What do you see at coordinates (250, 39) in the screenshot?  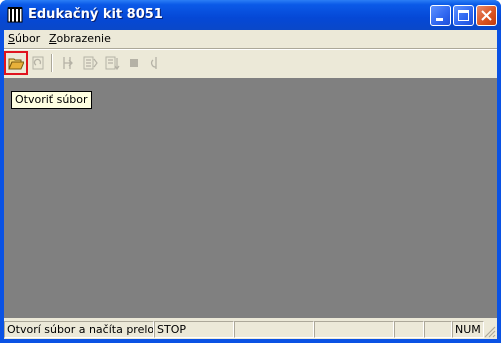 I see `menu-bar: Súbor Zobrazenie` at bounding box center [250, 39].